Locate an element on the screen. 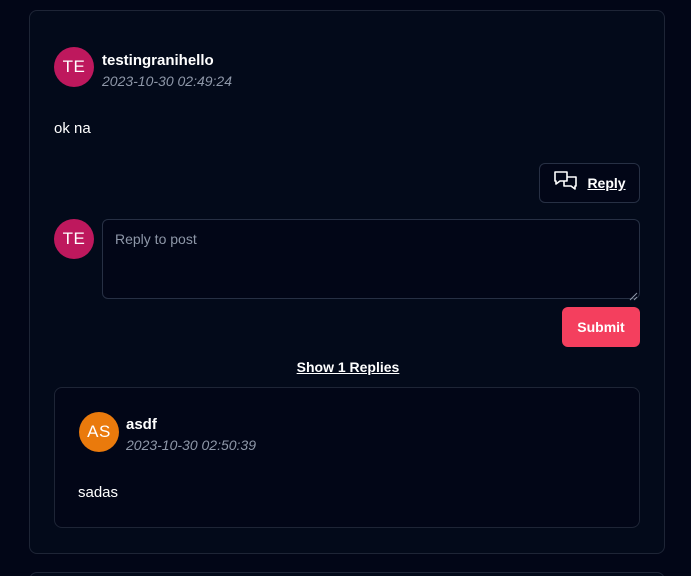 Image resolution: width=691 pixels, height=576 pixels. show-replies: Show 1 Replies is located at coordinates (348, 367).